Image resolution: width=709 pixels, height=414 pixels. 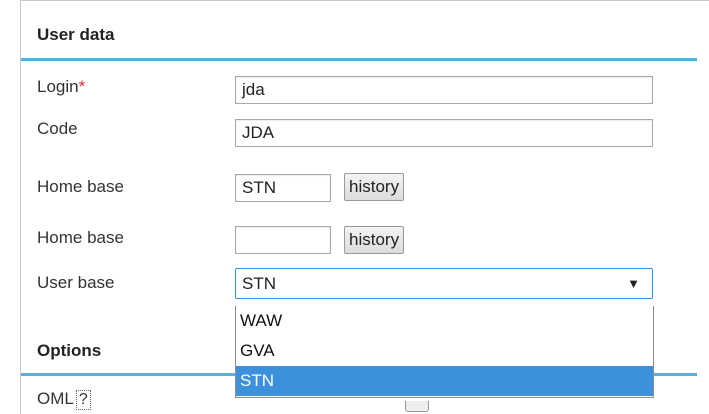 I want to click on home-base-input: STN, so click(x=283, y=188).